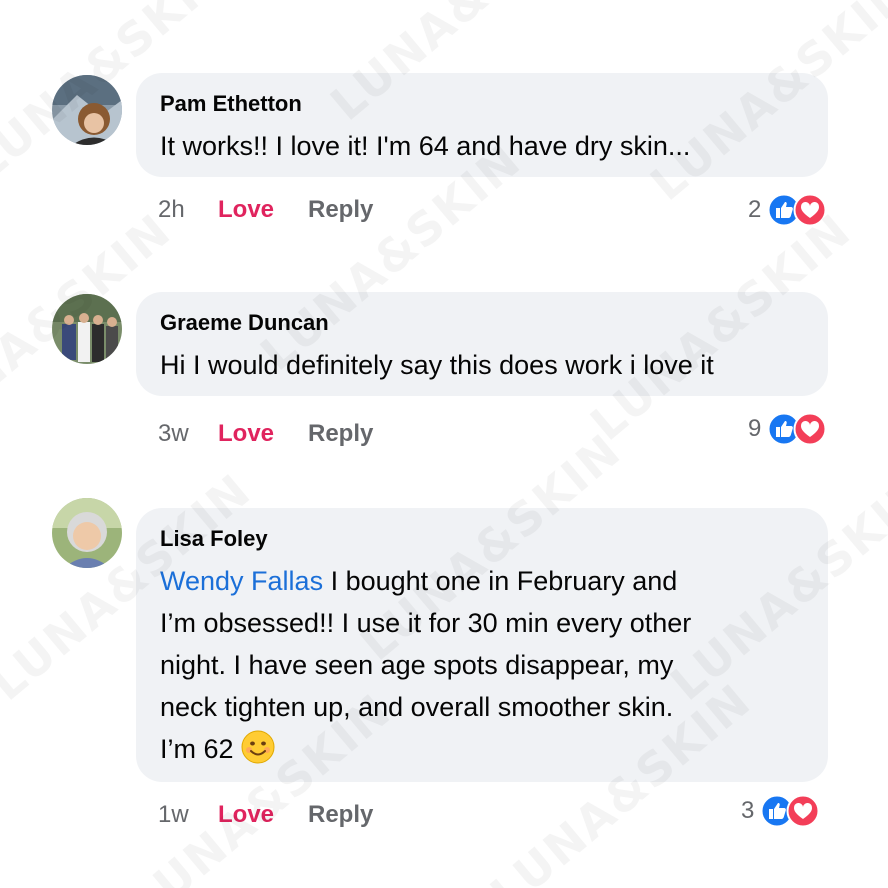 This screenshot has height=888, width=888. I want to click on reaction-summary: 3, so click(780, 811).